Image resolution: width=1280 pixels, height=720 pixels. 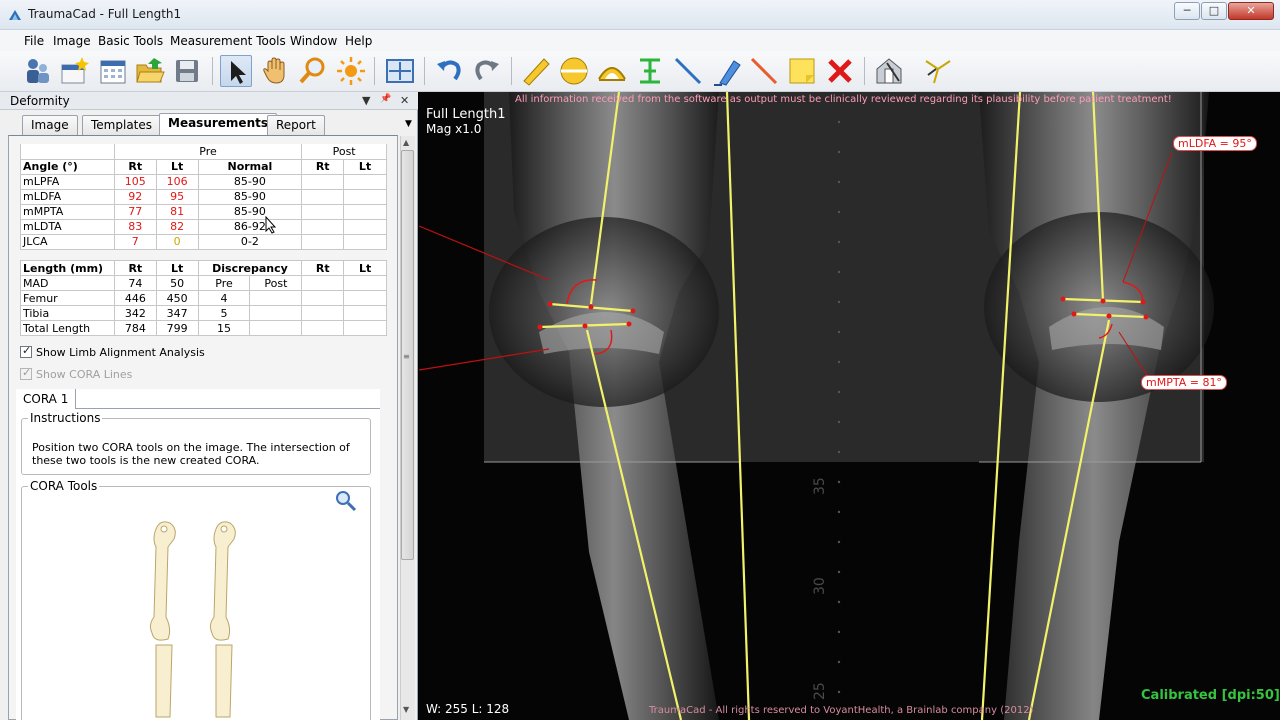 I want to click on tab-image: Image, so click(x=50, y=125).